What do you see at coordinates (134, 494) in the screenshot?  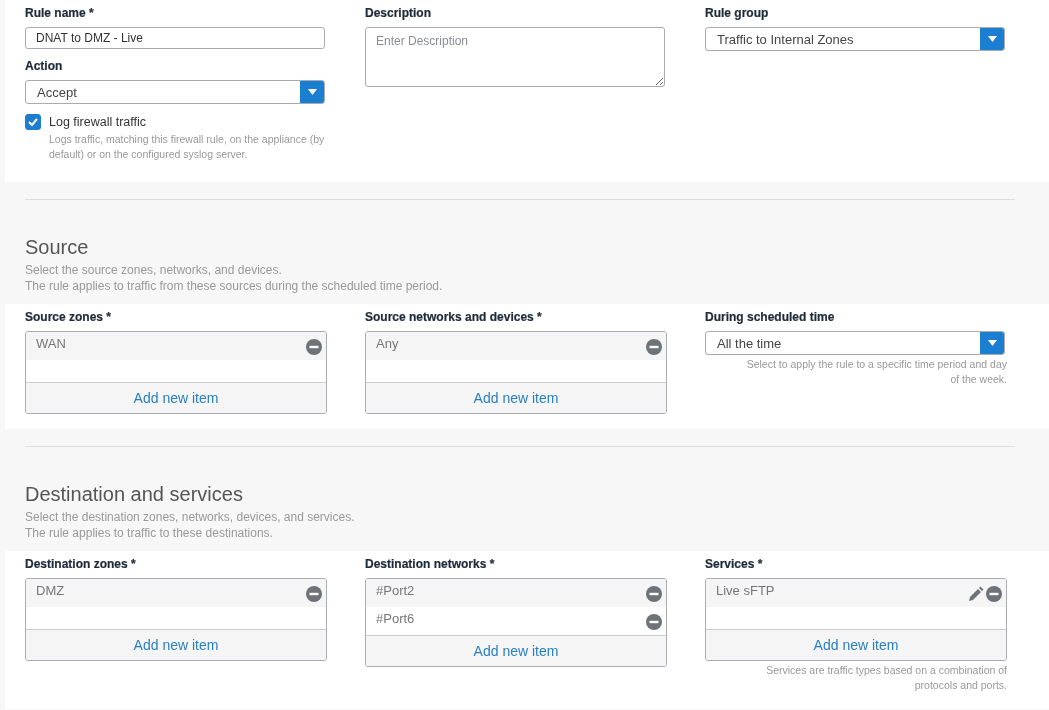 I see `section-title: Destination and services` at bounding box center [134, 494].